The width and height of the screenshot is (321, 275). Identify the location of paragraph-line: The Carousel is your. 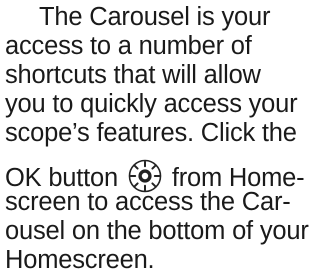
(155, 17).